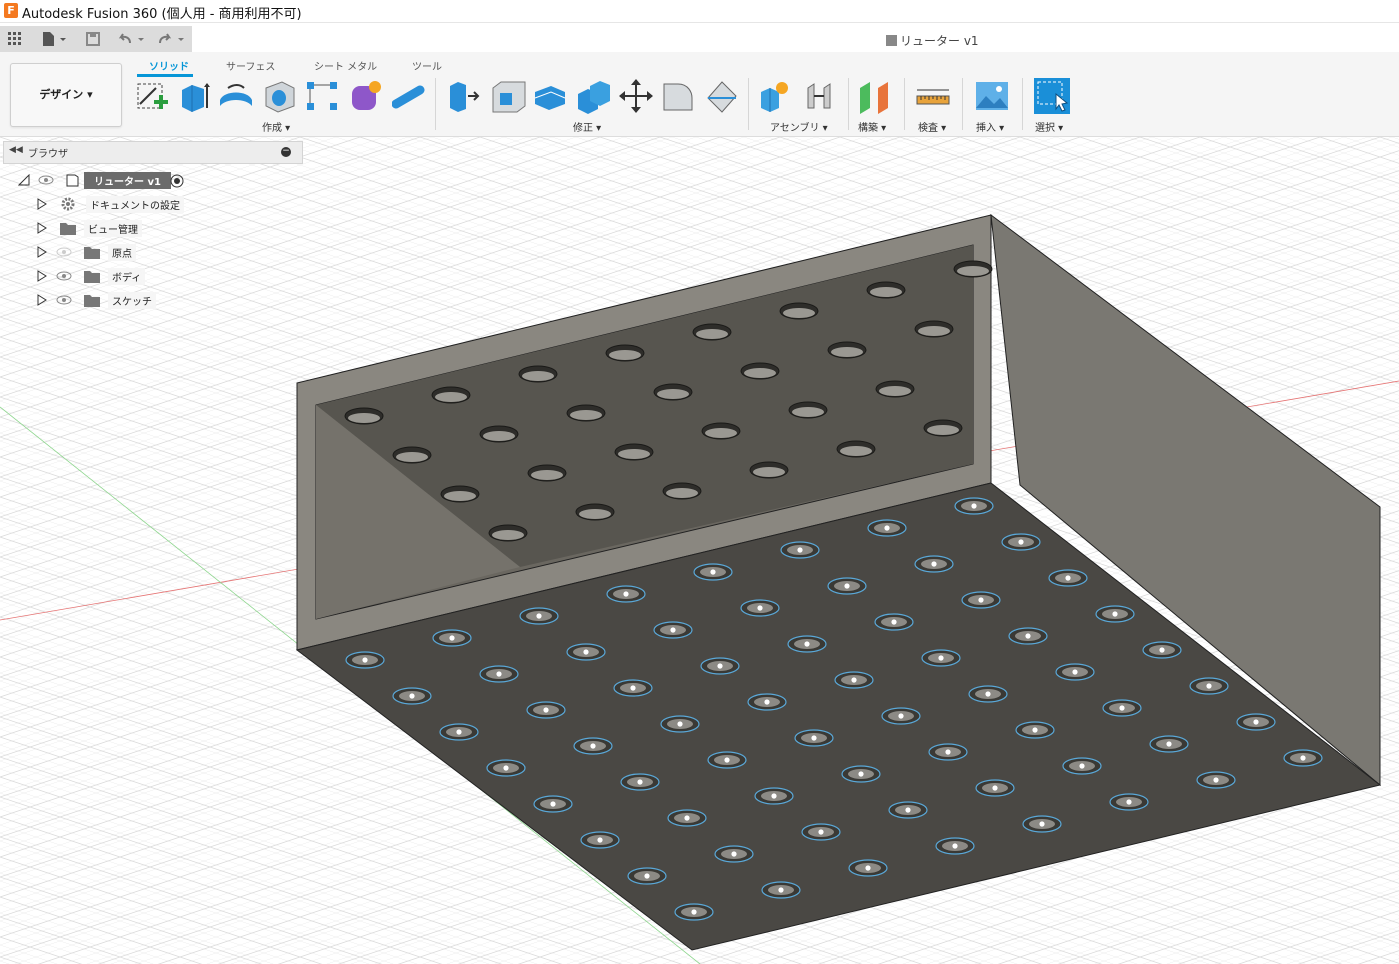 Image resolution: width=1399 pixels, height=964 pixels. I want to click on app-grid-icon, so click(15, 39).